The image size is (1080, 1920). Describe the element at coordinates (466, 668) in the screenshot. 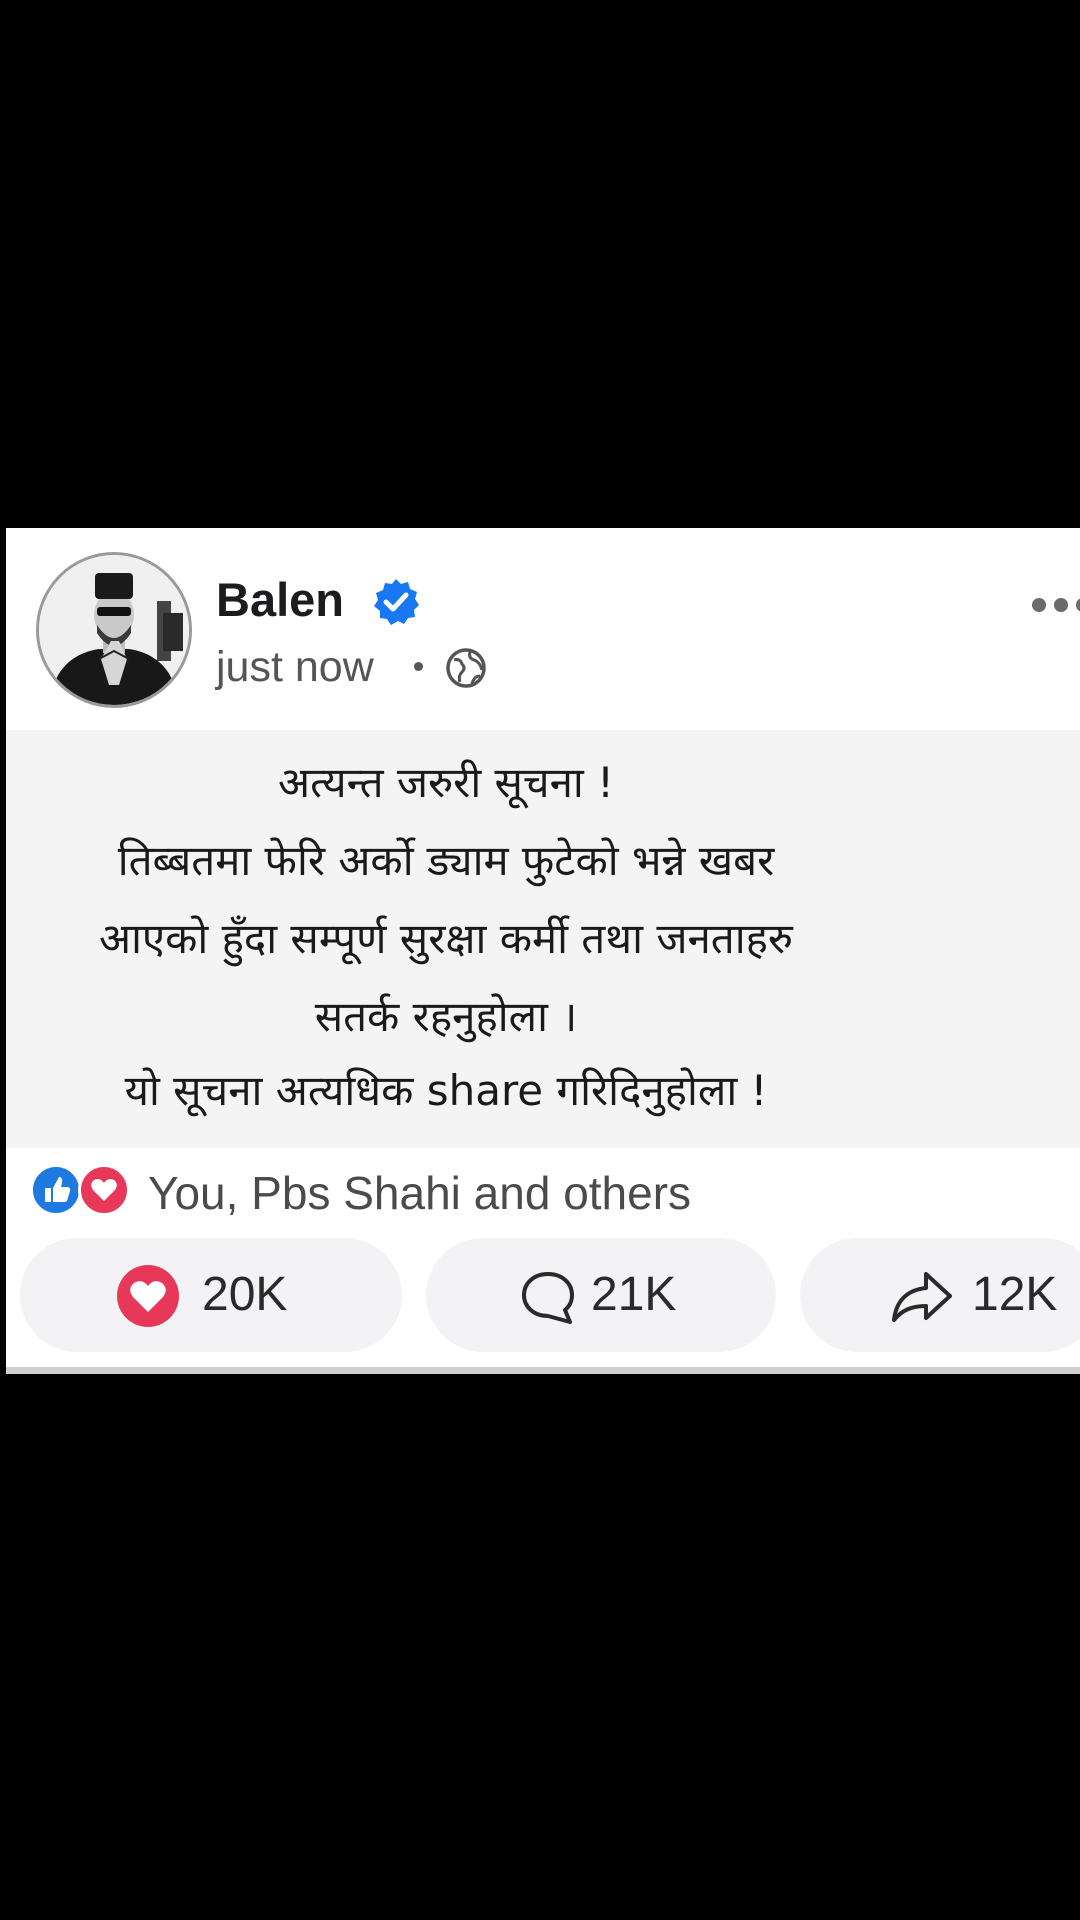

I see `globe-icon` at that location.